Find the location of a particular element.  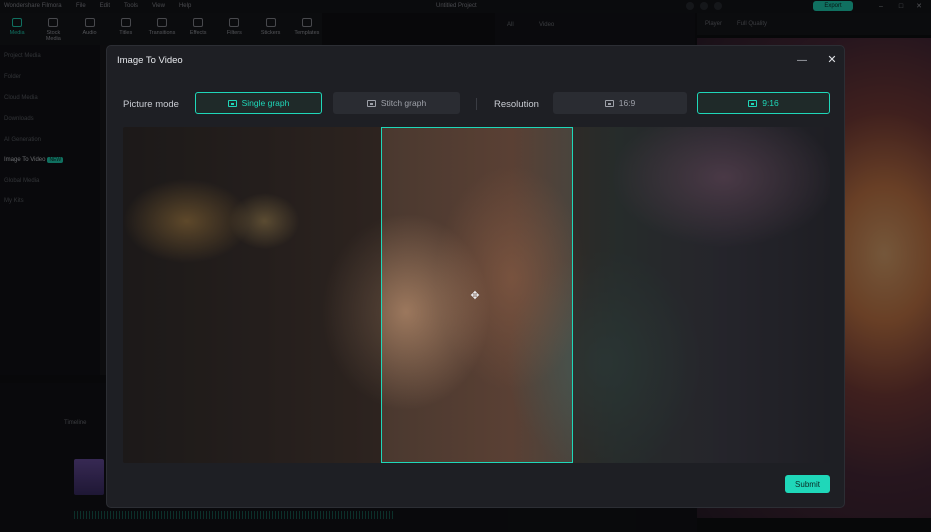

minimize-icon: — is located at coordinates (802, 61).